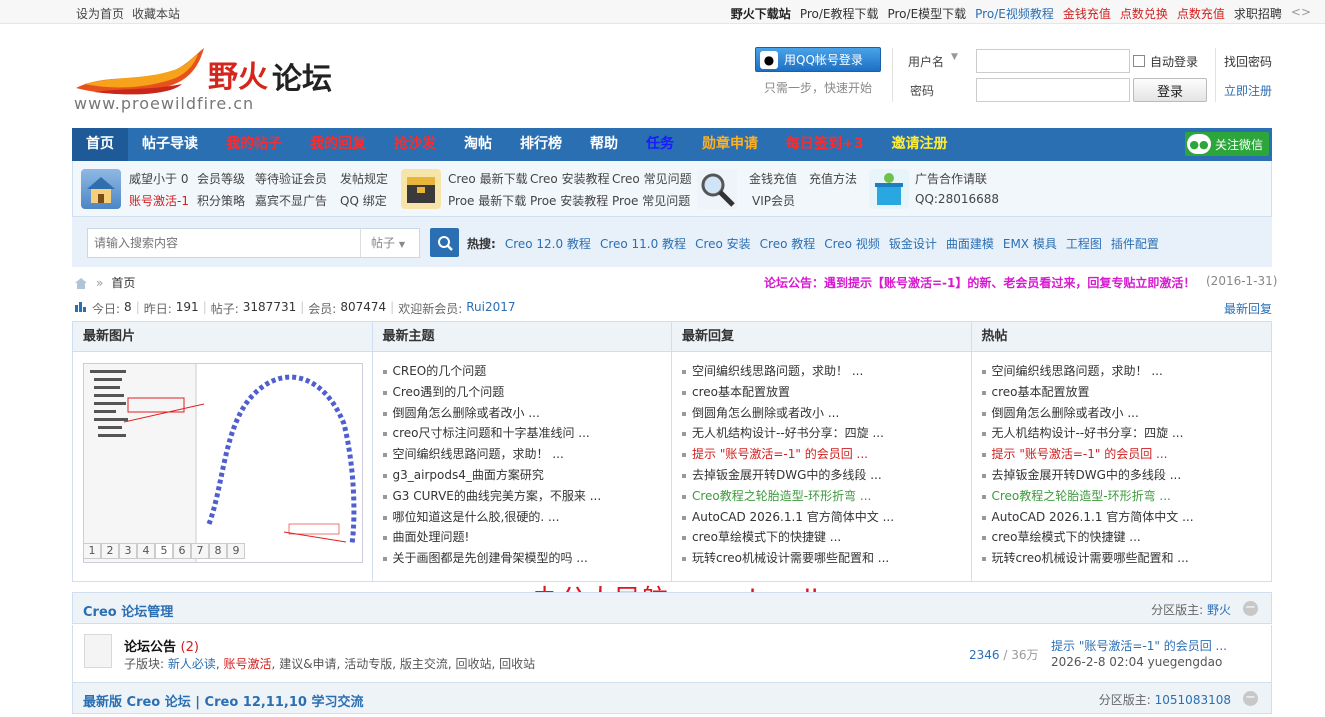 The image size is (1325, 717). What do you see at coordinates (1053, 90) in the screenshot?
I see `password-input` at bounding box center [1053, 90].